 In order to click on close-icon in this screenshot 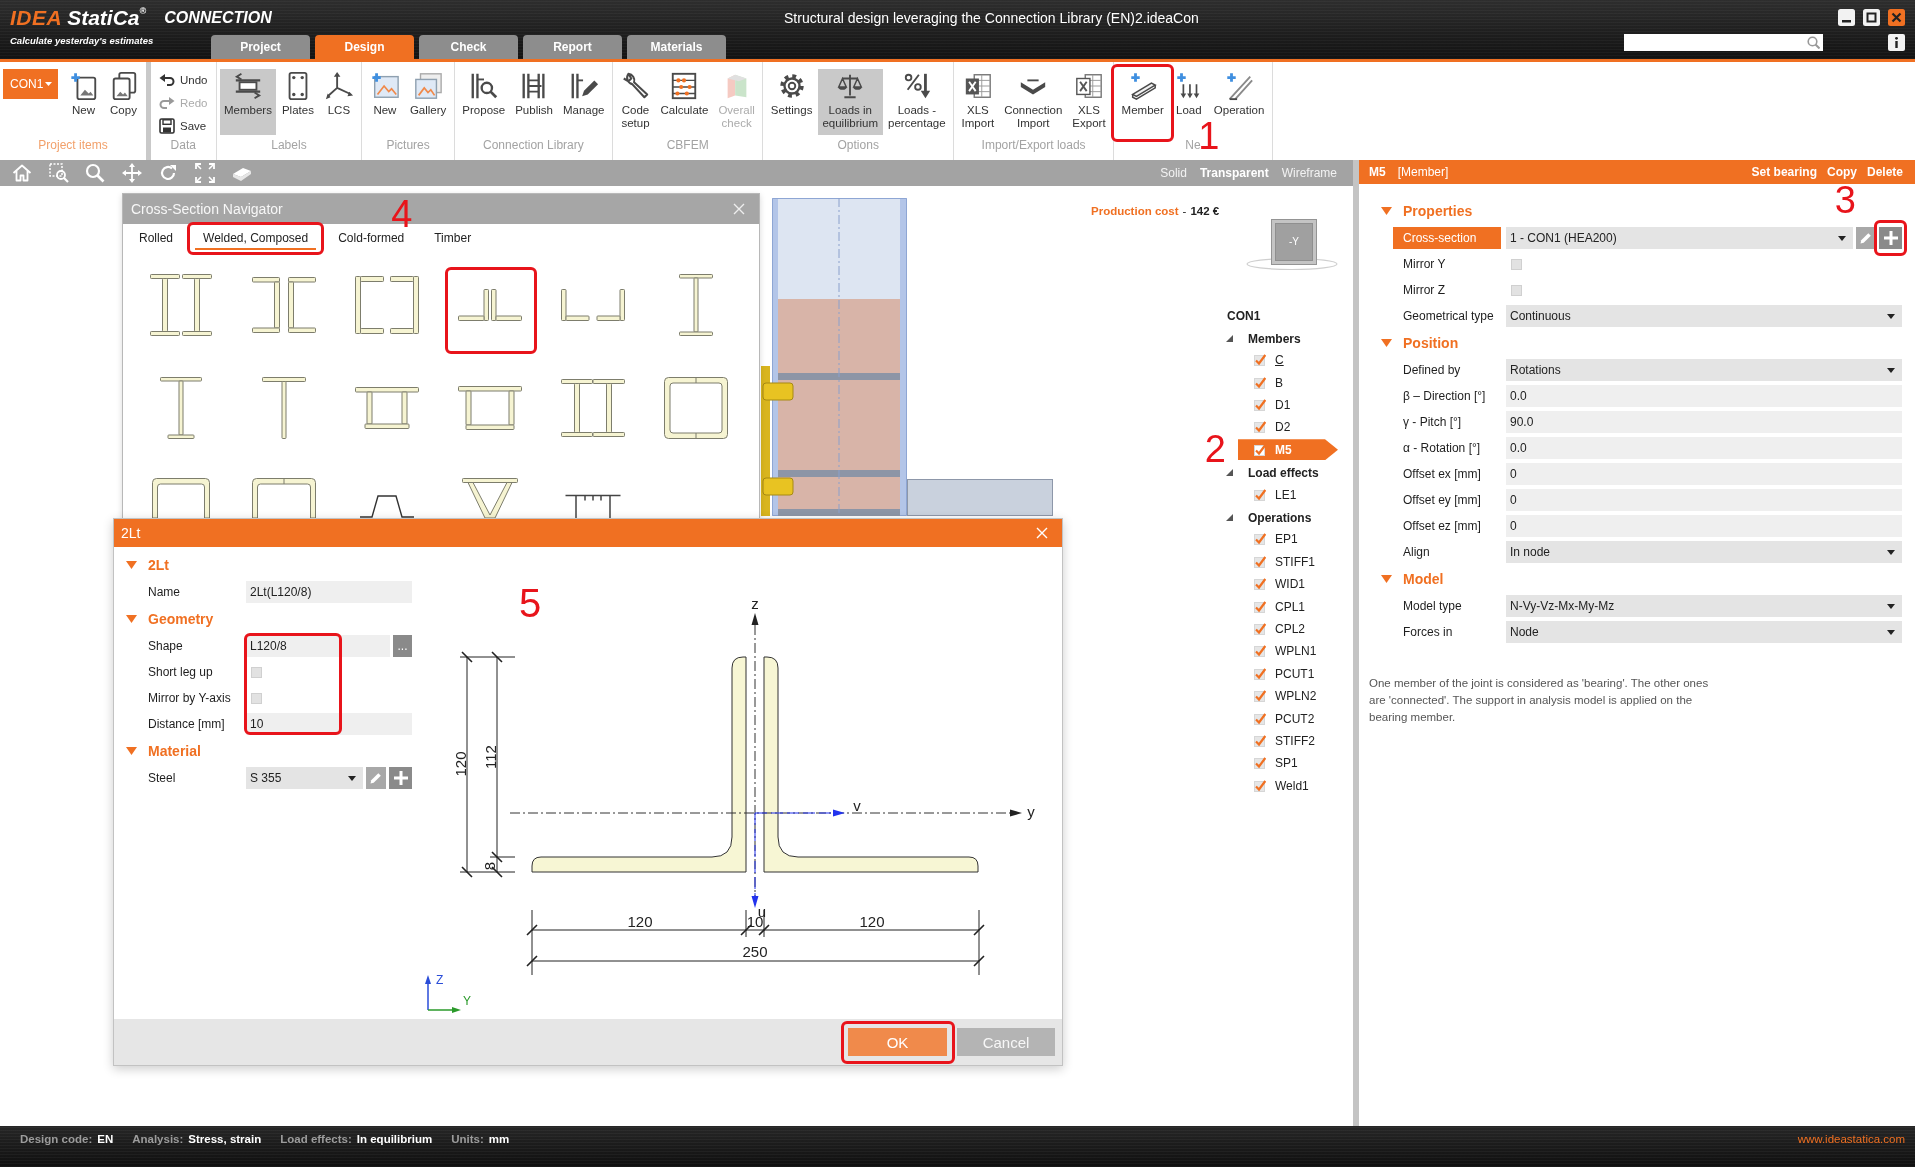, I will do `click(1896, 17)`.